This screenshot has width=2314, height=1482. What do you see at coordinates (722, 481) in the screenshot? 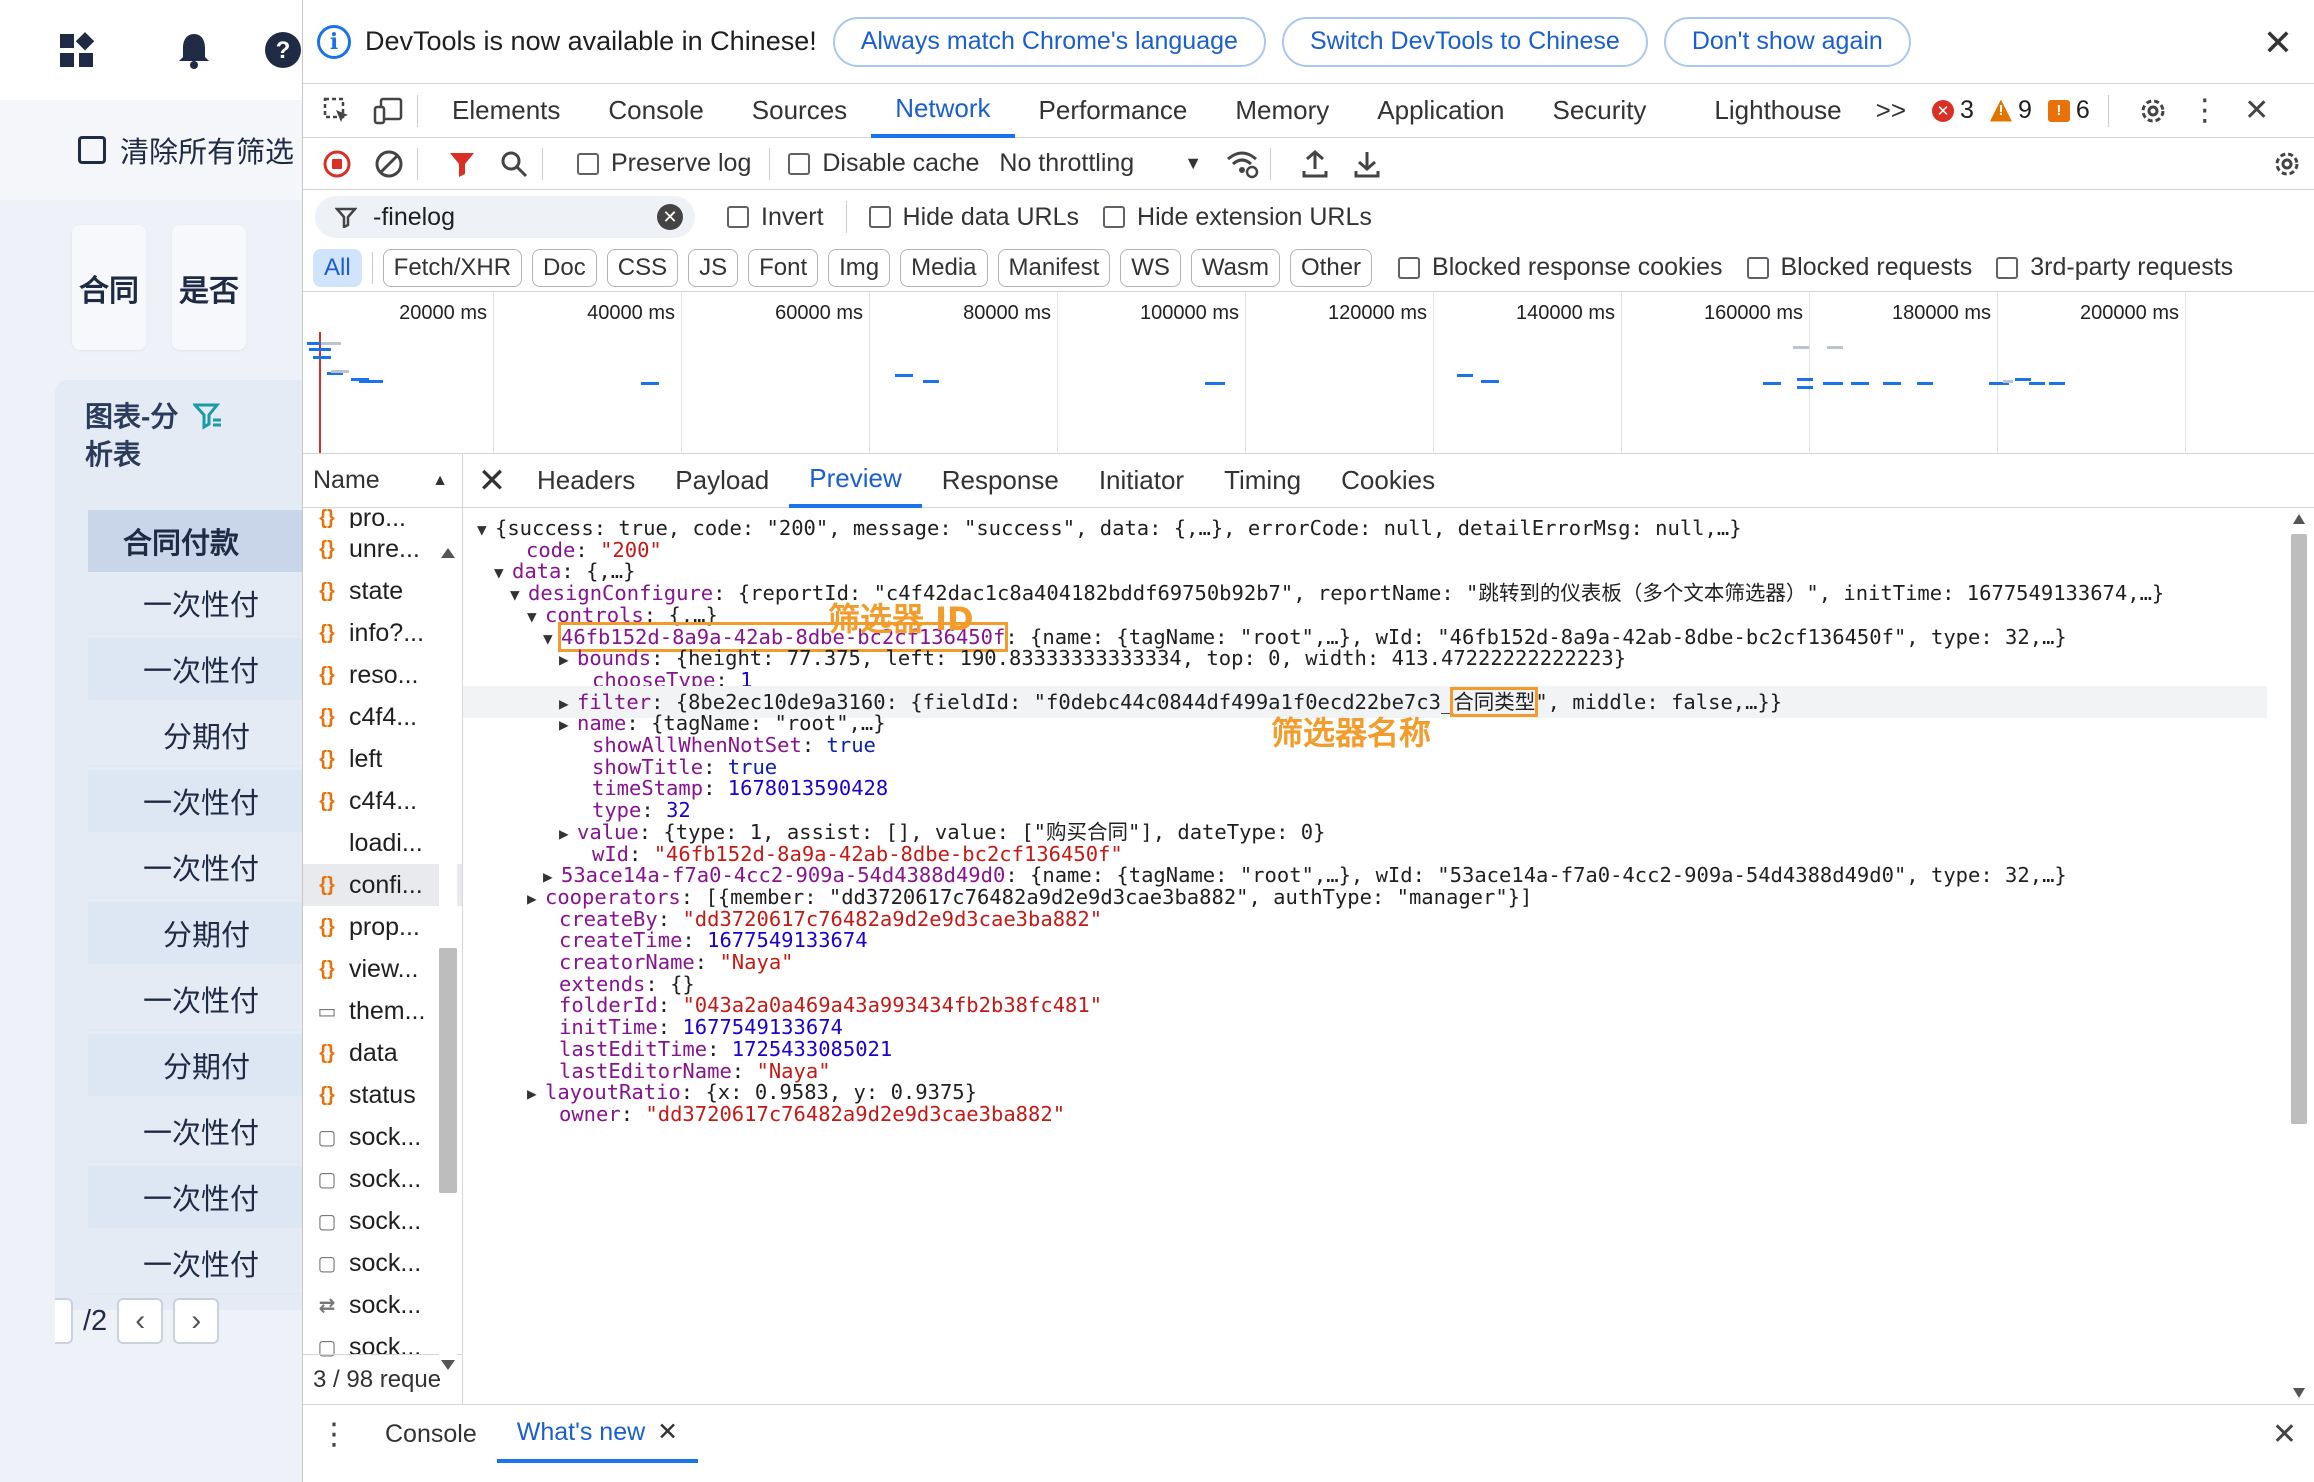
I see `detail-tab-payload: Payload` at bounding box center [722, 481].